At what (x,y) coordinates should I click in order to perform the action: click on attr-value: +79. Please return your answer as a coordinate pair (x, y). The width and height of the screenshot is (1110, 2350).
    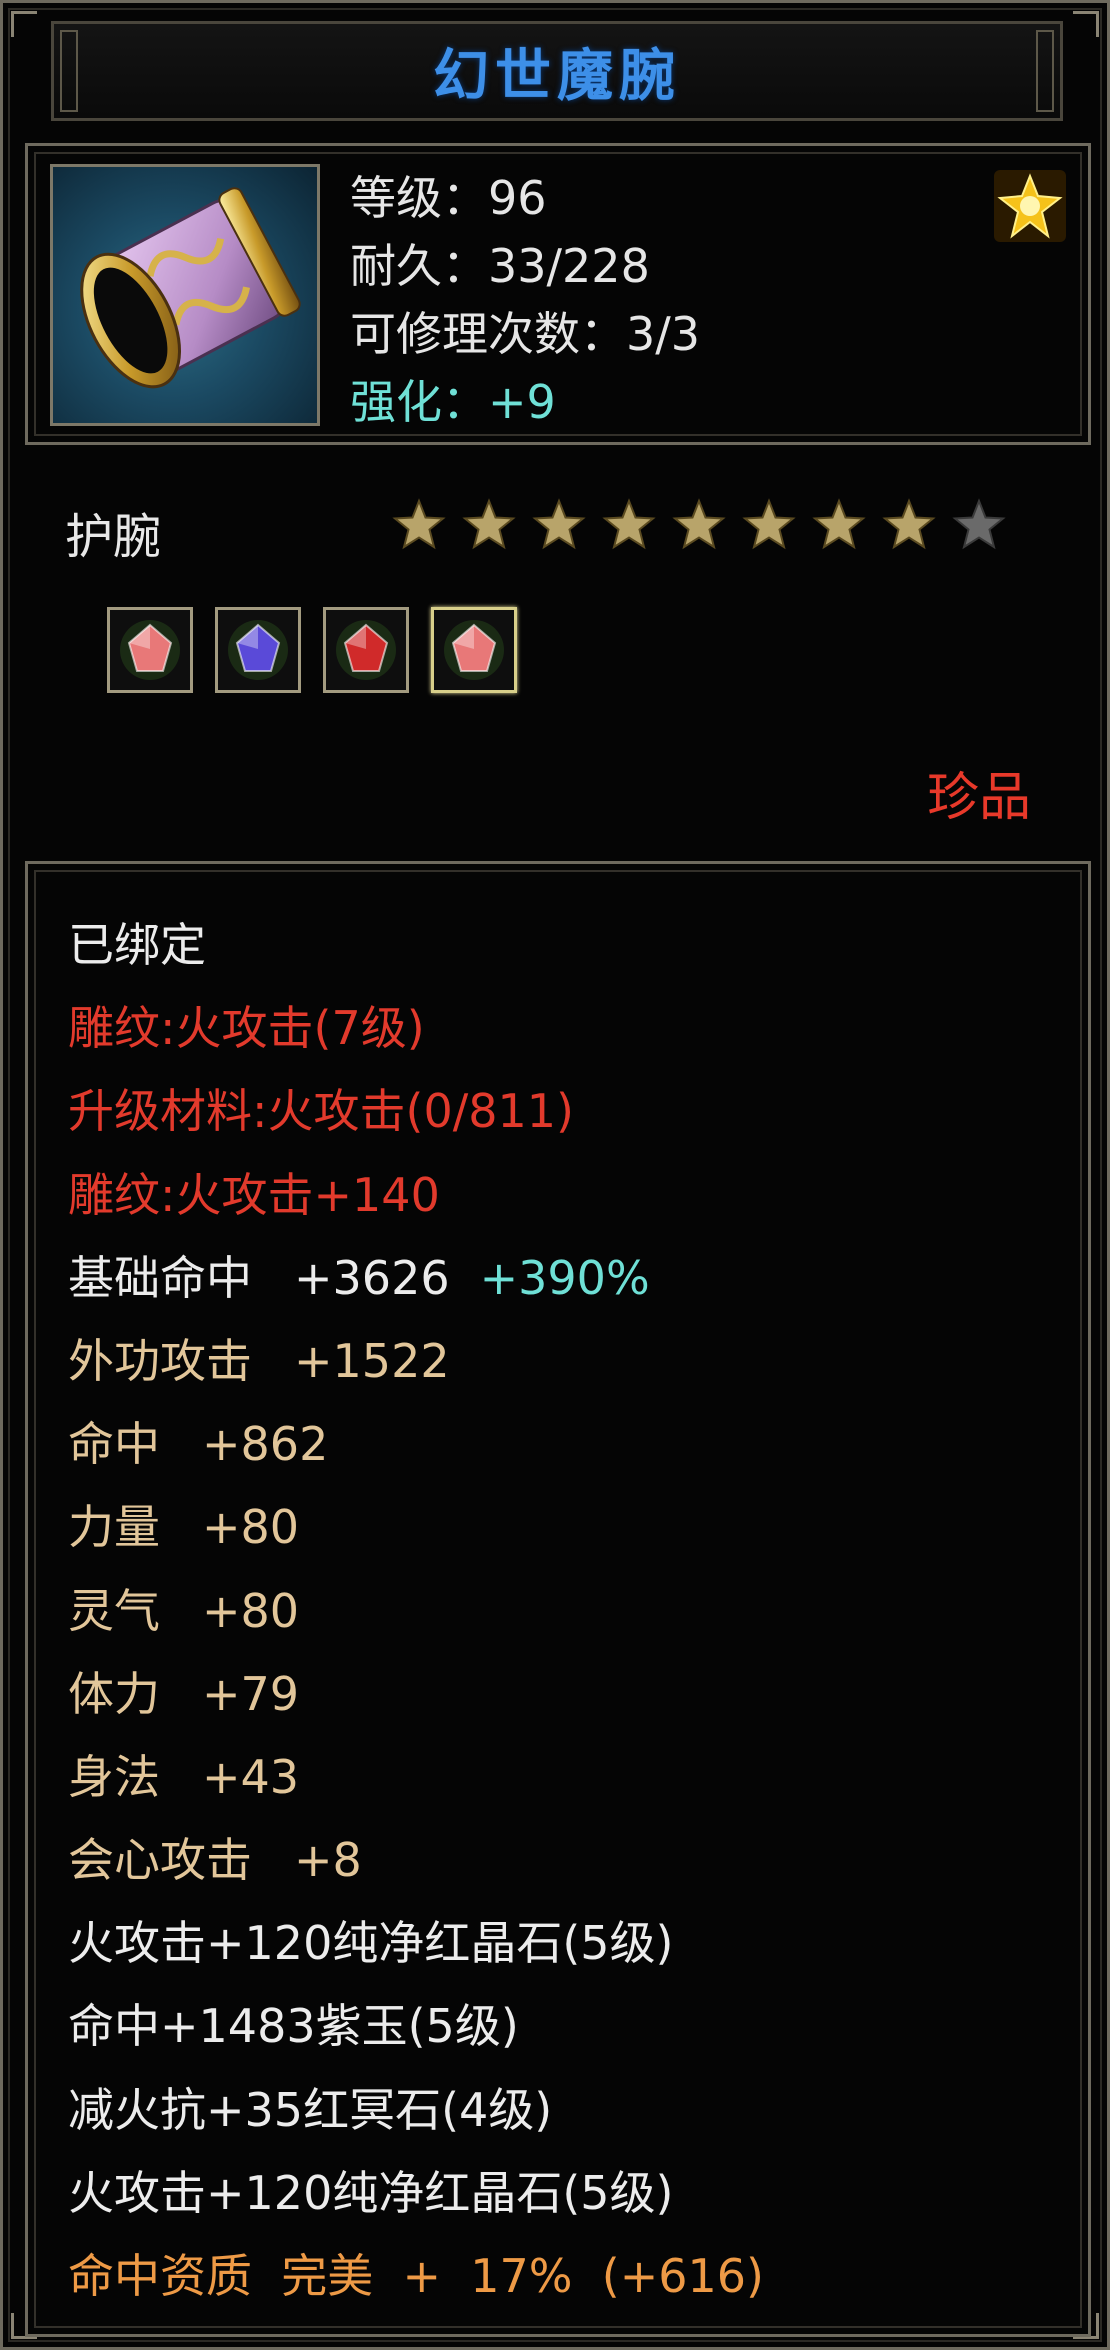
    Looking at the image, I should click on (251, 1693).